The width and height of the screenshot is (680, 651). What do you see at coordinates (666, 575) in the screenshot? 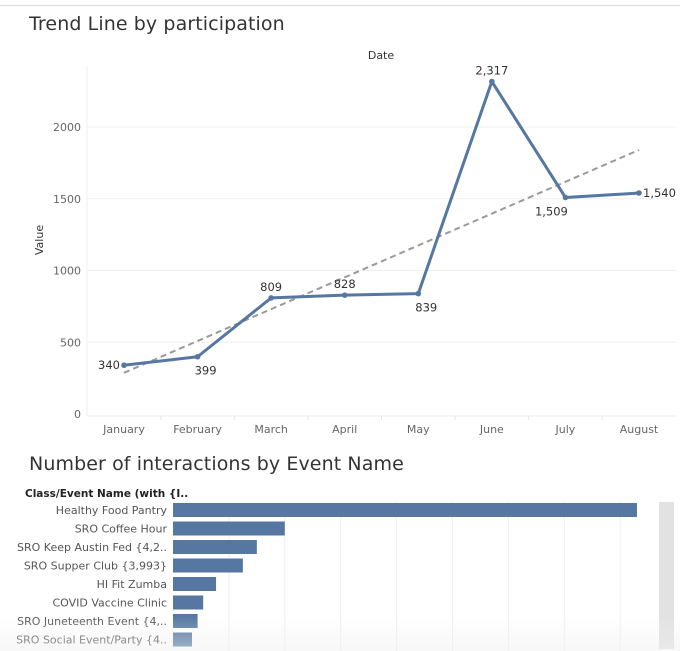
I see `vertical-scrollbar` at bounding box center [666, 575].